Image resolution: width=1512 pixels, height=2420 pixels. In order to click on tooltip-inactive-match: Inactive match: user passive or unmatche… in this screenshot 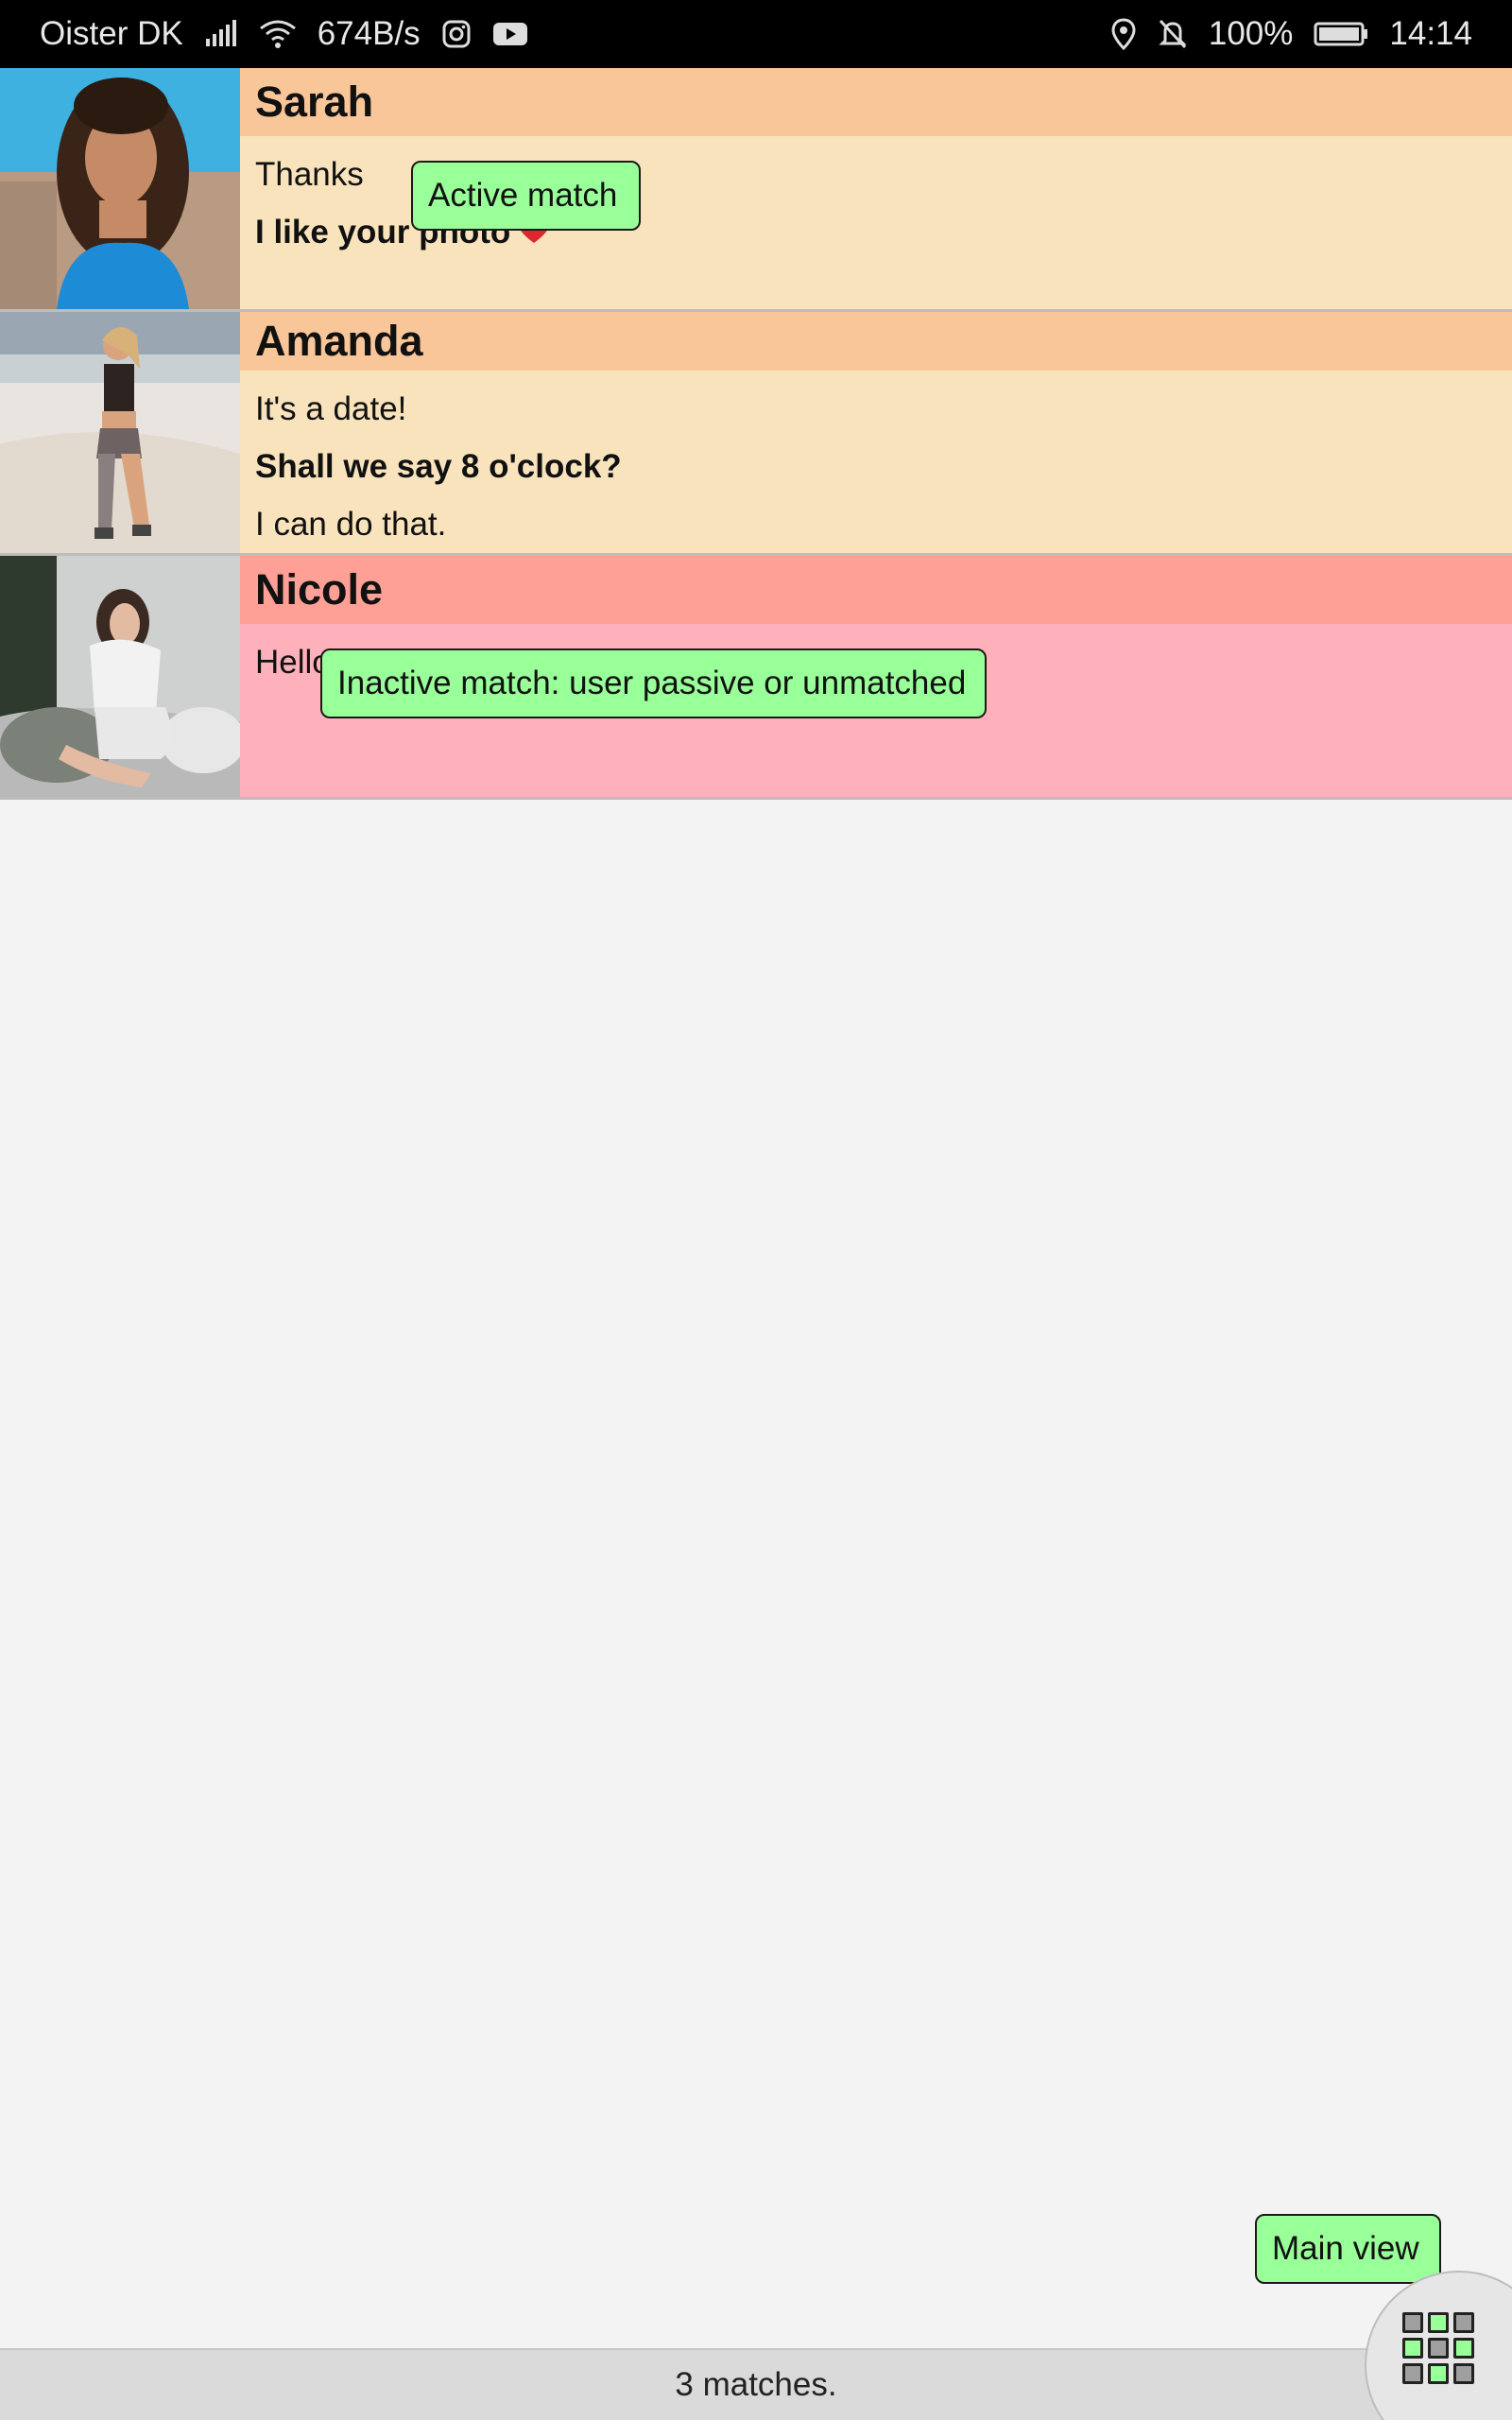, I will do `click(653, 683)`.